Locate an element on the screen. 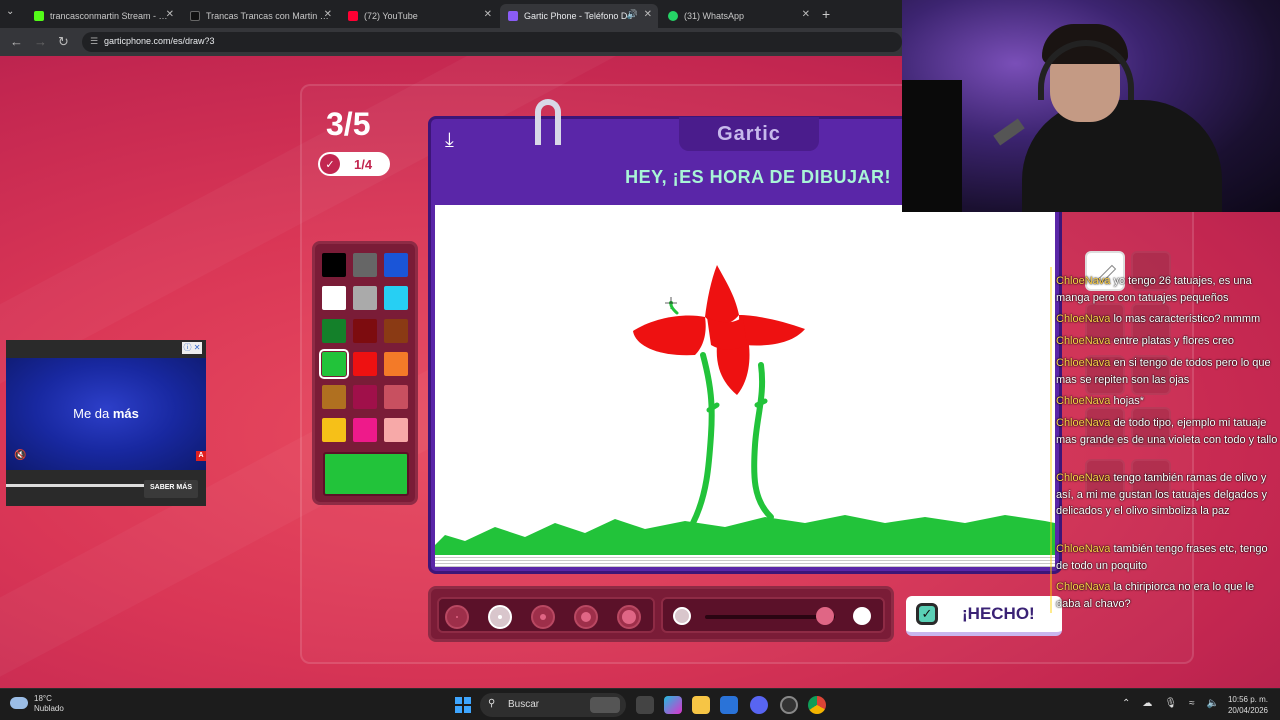 The height and width of the screenshot is (720, 1280). url-field: ☰ garticphone.com/es/draw?3 is located at coordinates (492, 42).